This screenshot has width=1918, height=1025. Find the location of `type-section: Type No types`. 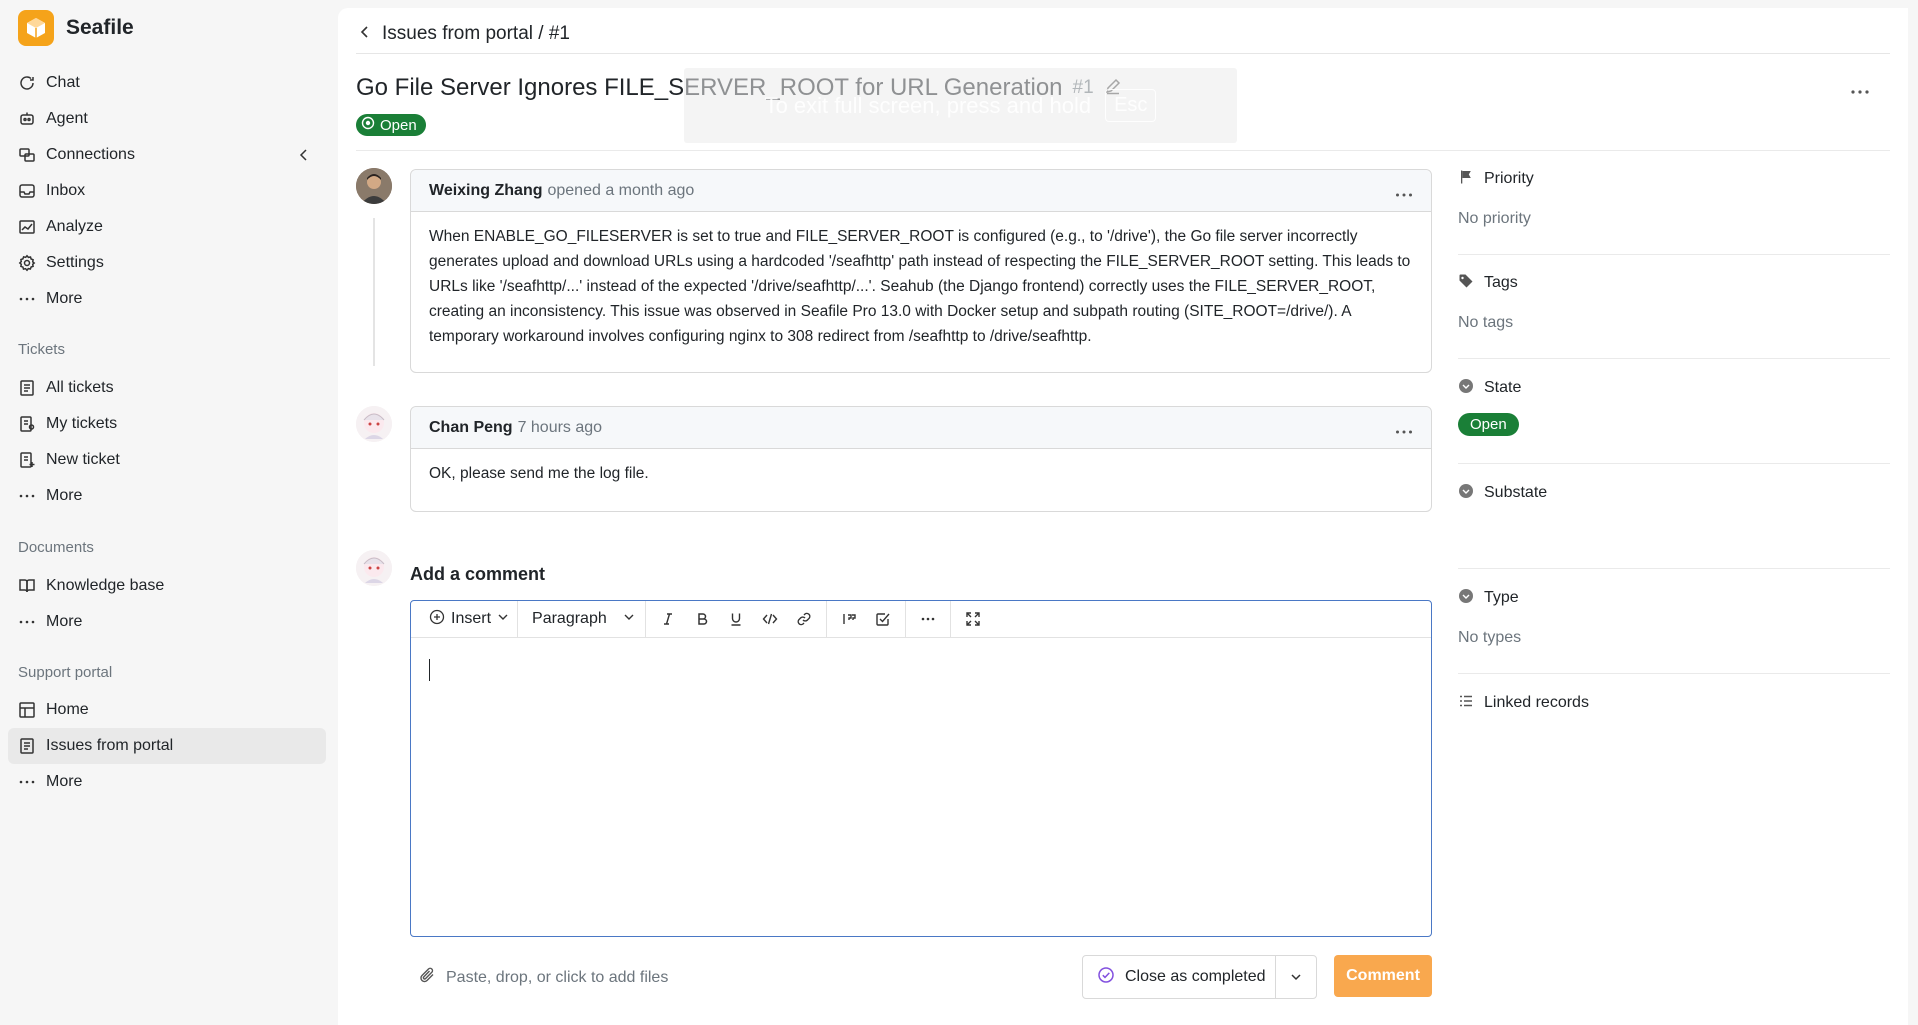

type-section: Type No types is located at coordinates (1674, 617).